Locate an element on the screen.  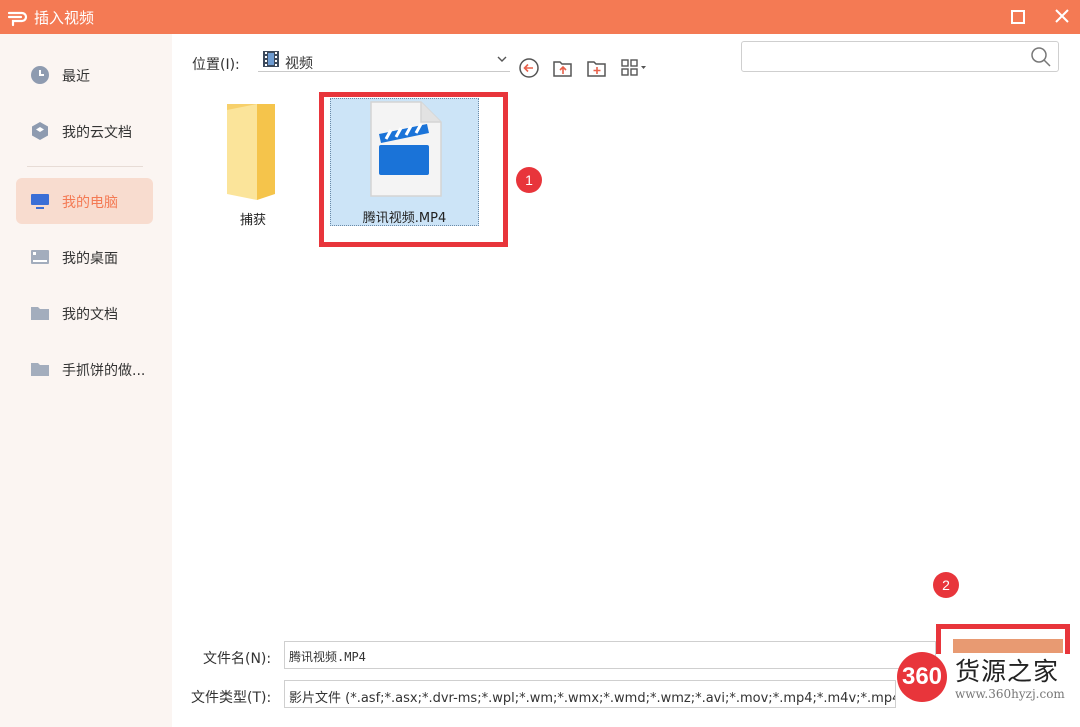
watermark-brand: 货源之家 is located at coordinates (1007, 671).